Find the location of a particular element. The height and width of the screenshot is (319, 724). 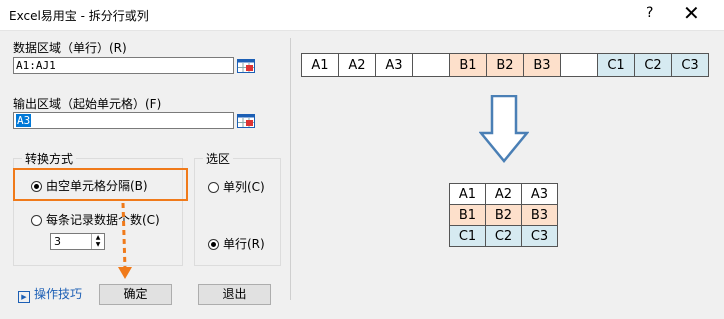

source-cell: C2 is located at coordinates (653, 65).